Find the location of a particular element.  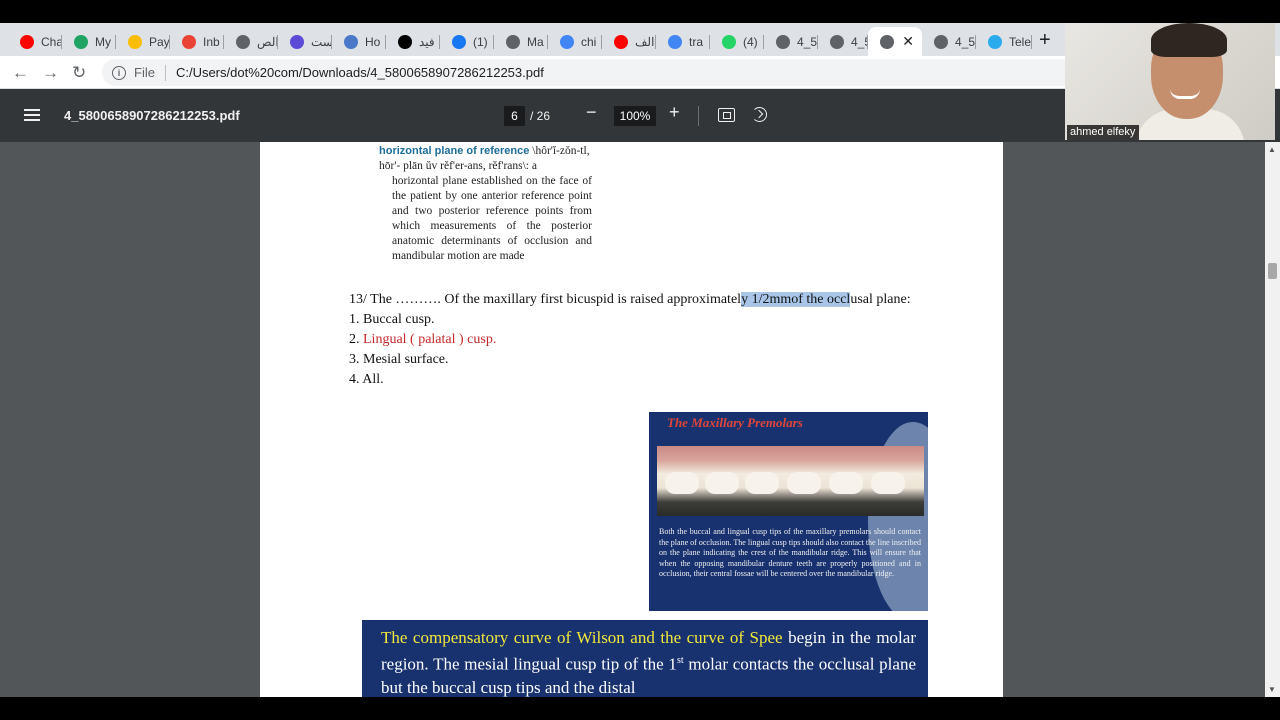

curves-slide-sup: st is located at coordinates (680, 660).